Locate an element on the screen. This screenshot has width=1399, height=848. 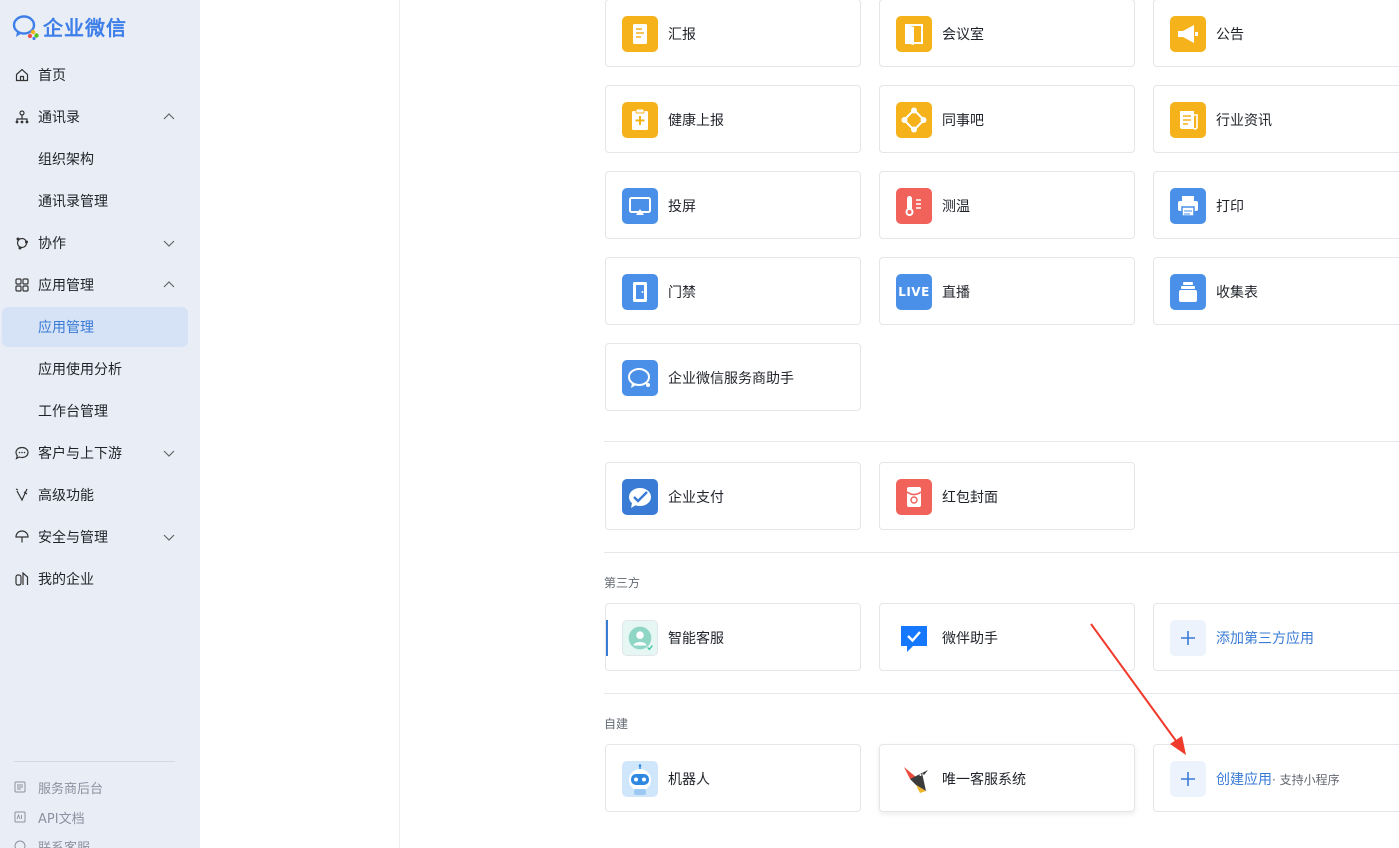
inbox-stack-icon is located at coordinates (1188, 292).